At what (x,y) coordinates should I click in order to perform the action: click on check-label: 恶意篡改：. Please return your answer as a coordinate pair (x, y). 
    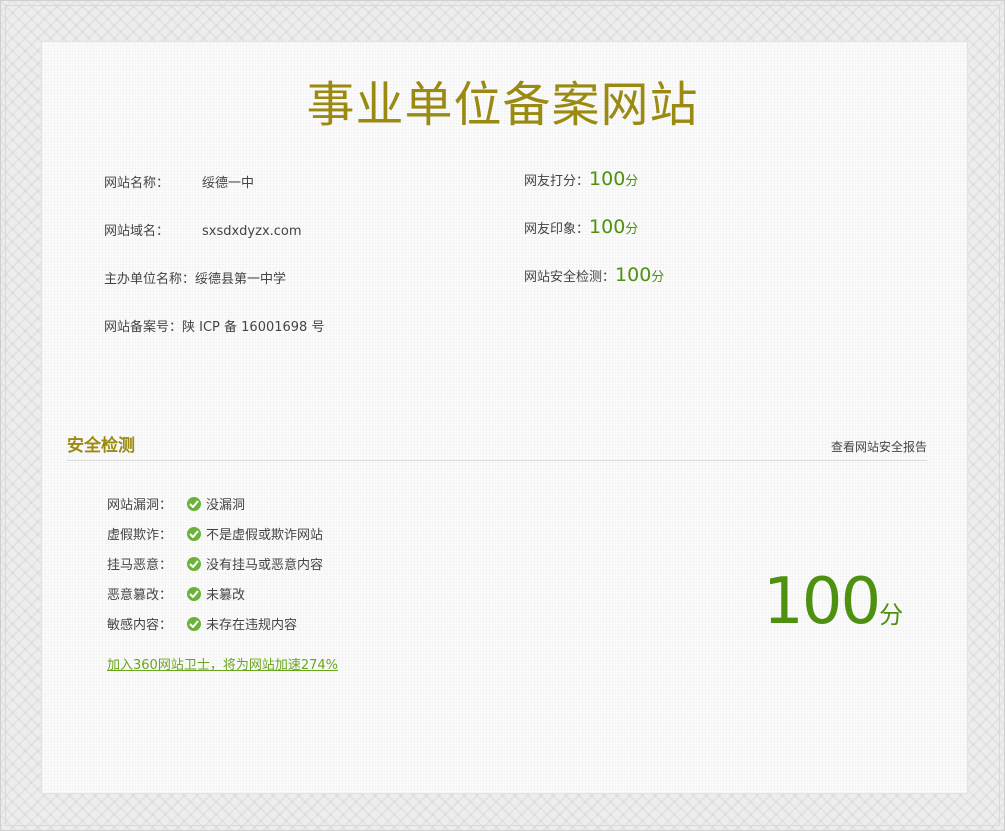
    Looking at the image, I should click on (140, 595).